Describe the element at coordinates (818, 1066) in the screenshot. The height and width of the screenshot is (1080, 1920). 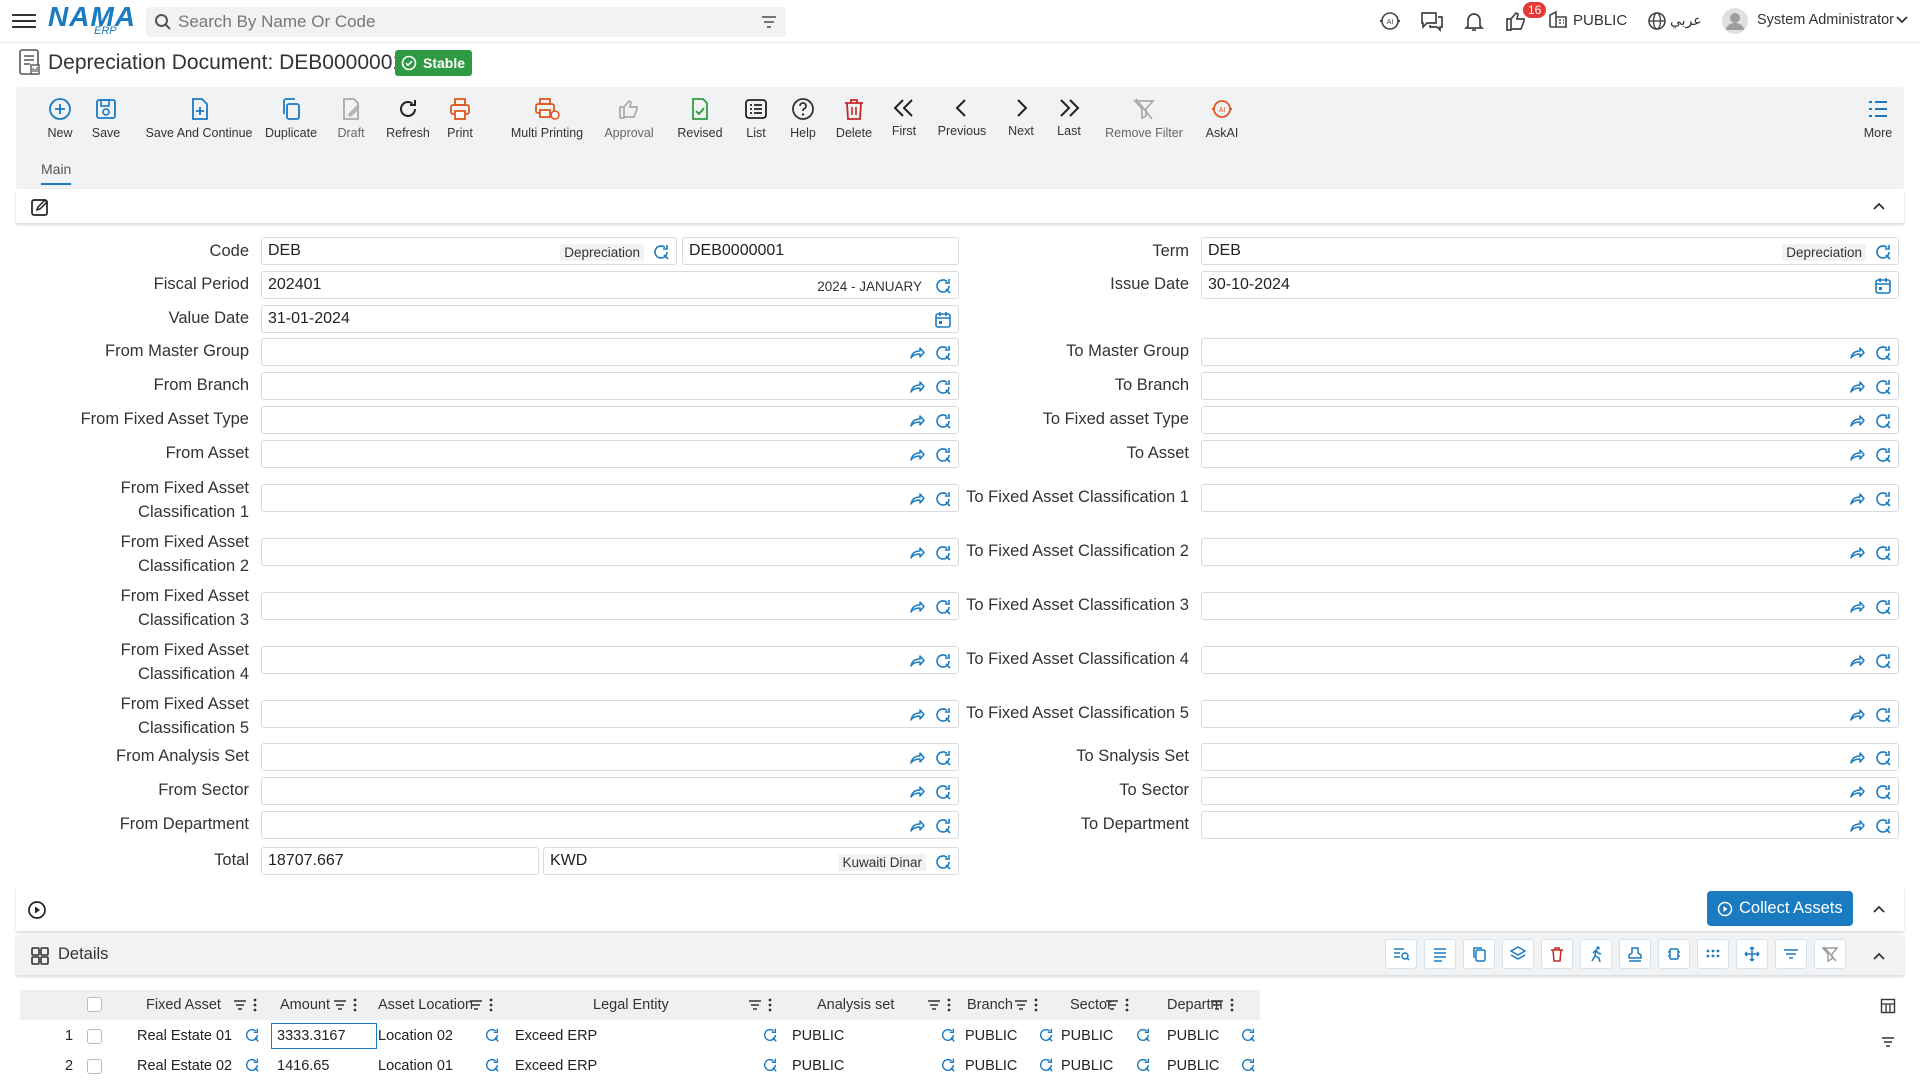
I see `cell-analysis-set: PUBLIC` at that location.